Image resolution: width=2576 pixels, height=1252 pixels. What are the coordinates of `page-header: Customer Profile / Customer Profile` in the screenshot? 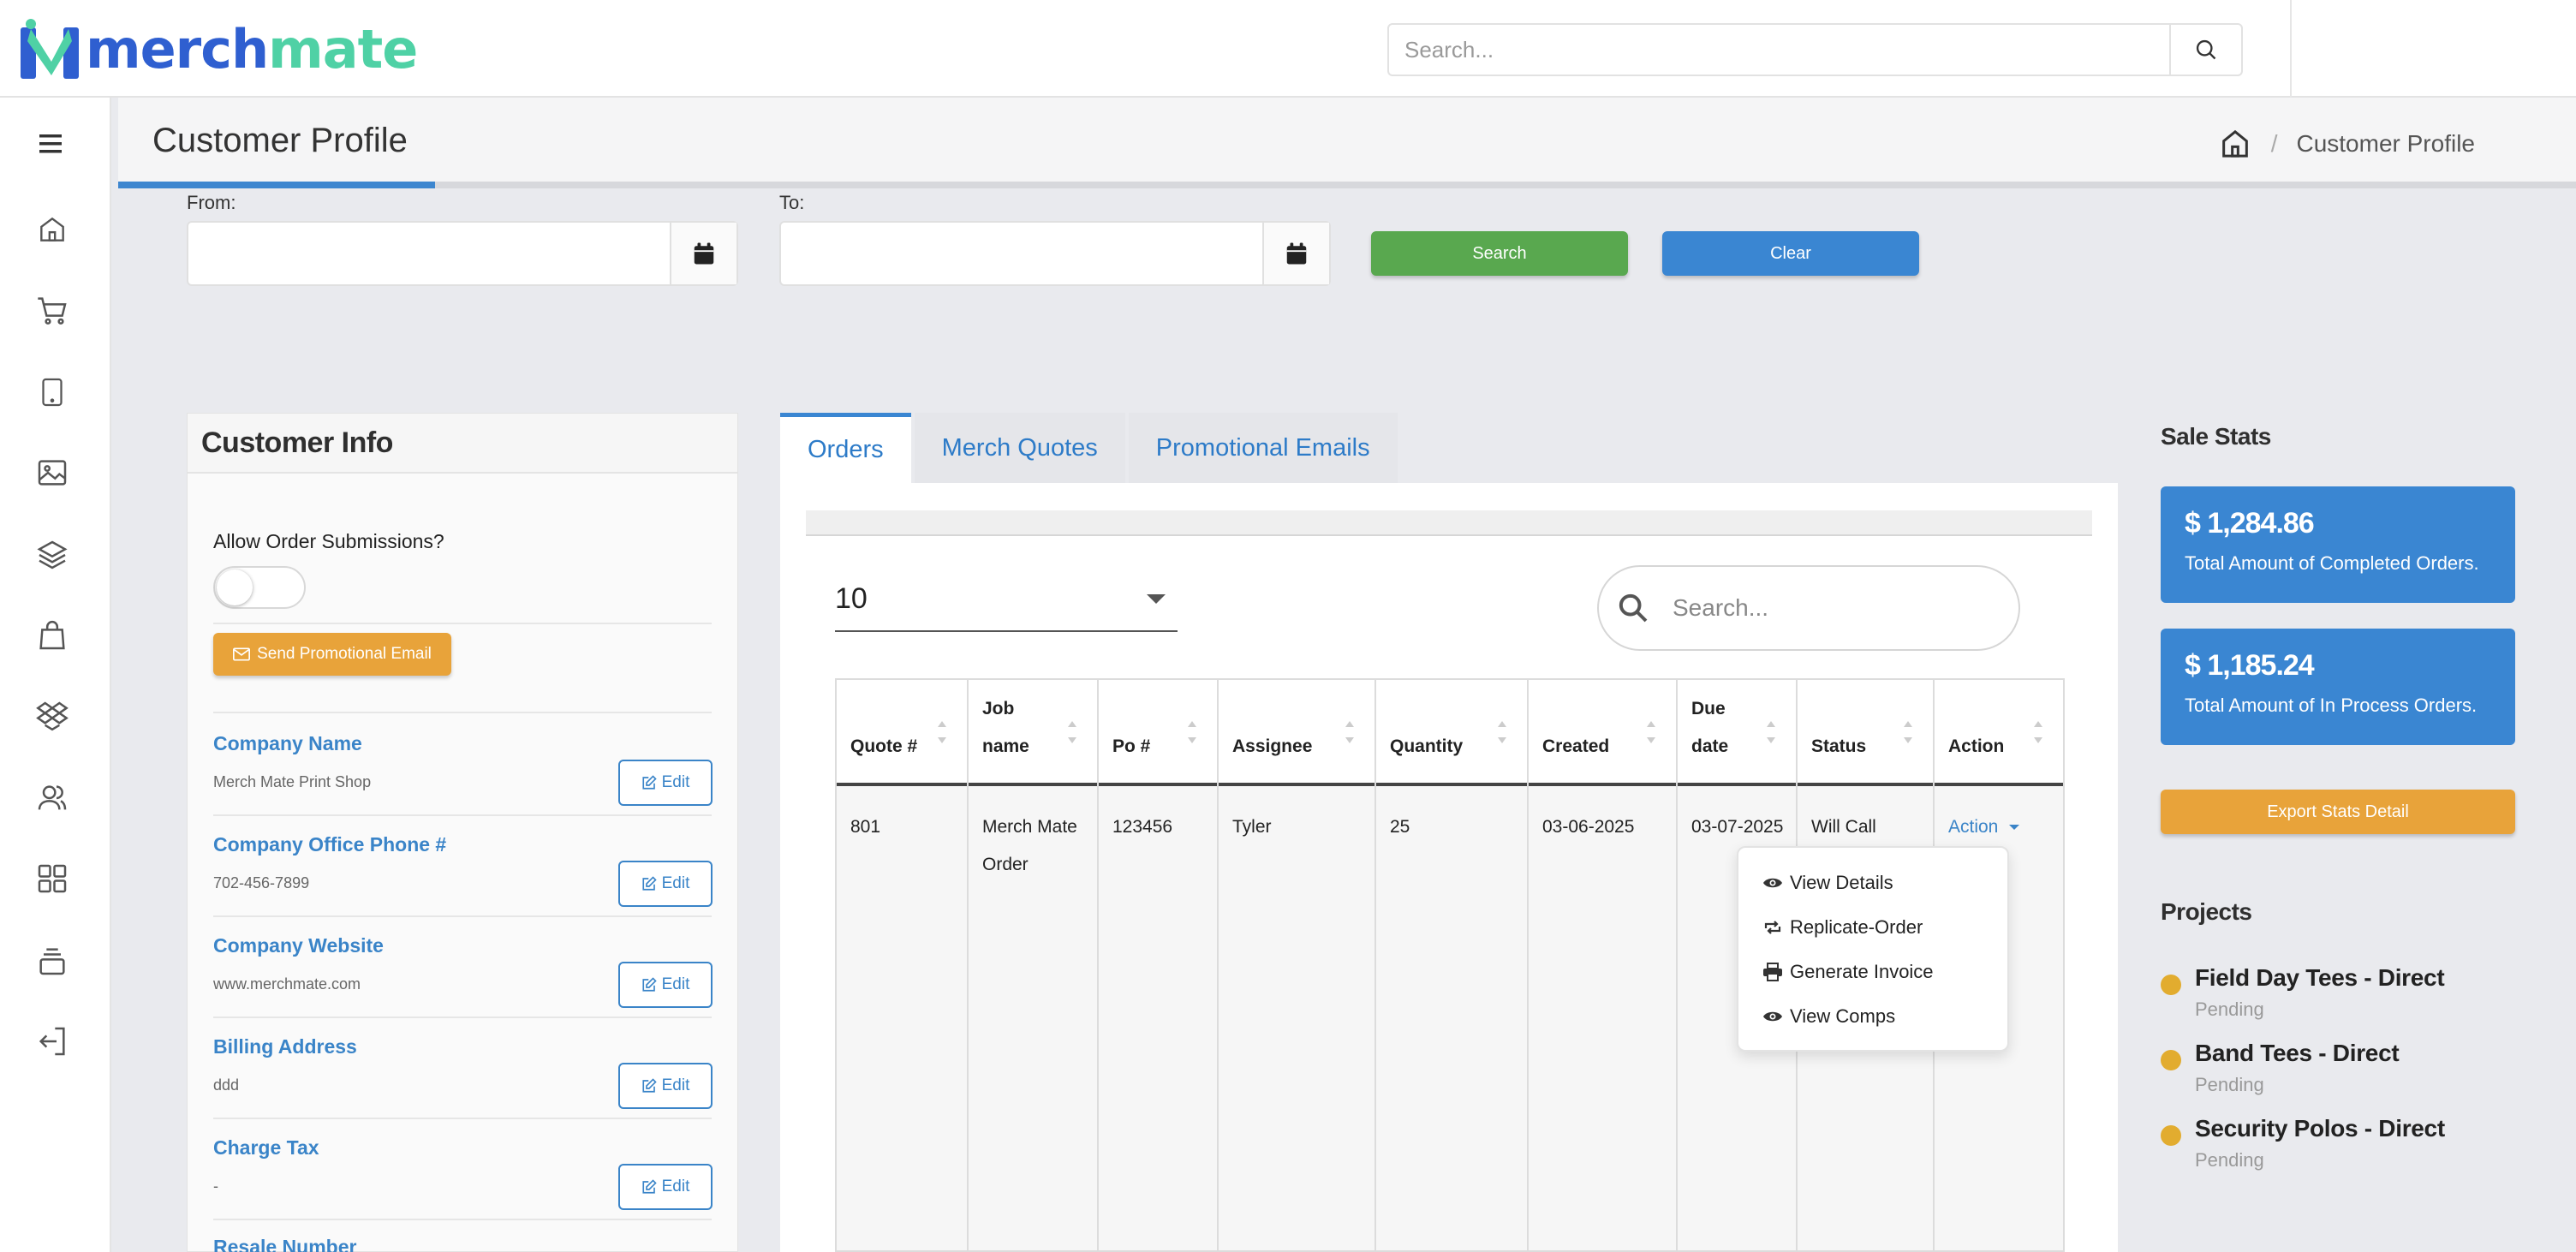 It's located at (1347, 143).